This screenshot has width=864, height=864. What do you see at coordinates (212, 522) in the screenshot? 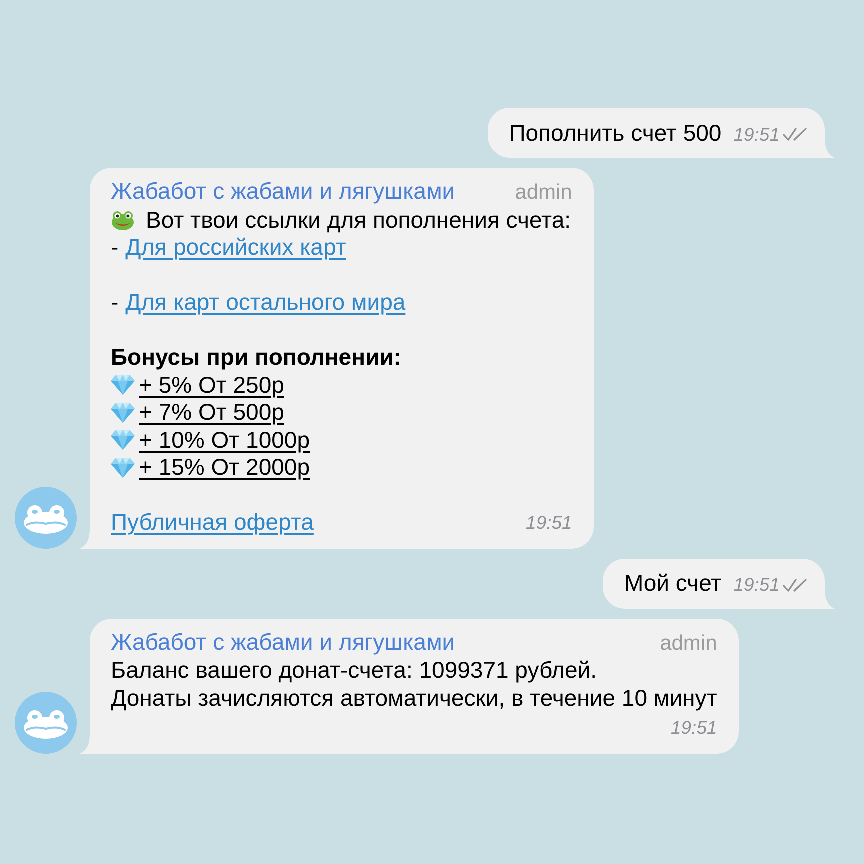
I see `offer-link: Публичная оферта` at bounding box center [212, 522].